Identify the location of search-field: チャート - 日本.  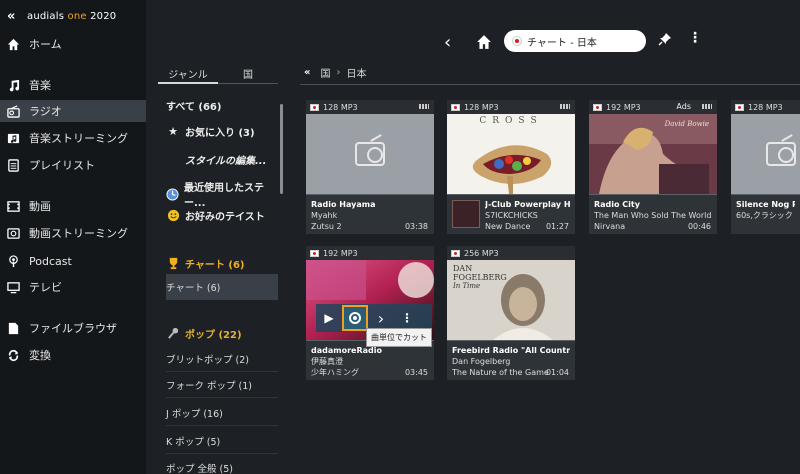
(575, 41).